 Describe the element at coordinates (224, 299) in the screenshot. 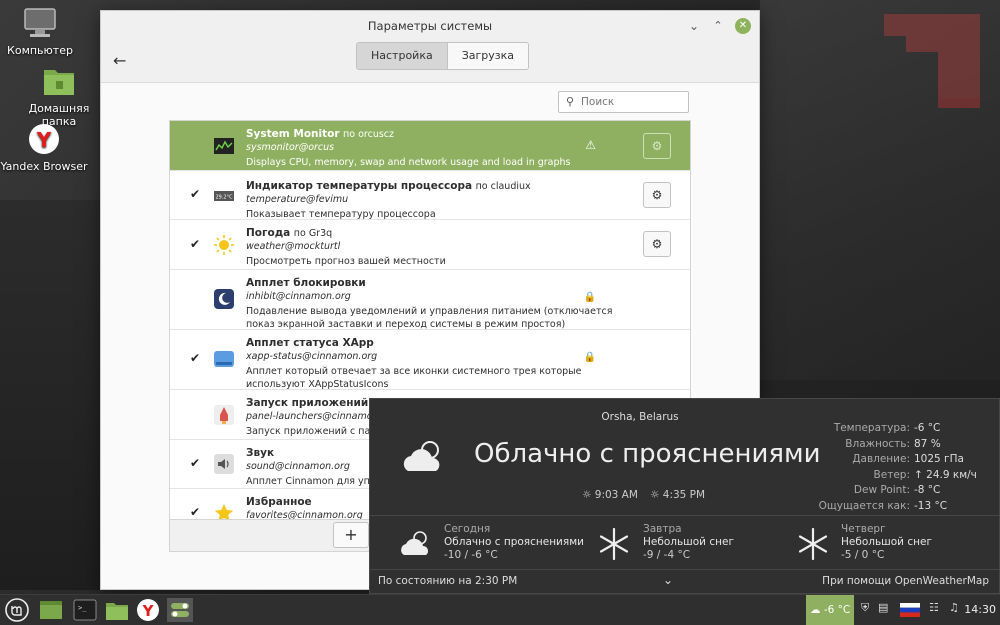

I see `moon-icon` at that location.